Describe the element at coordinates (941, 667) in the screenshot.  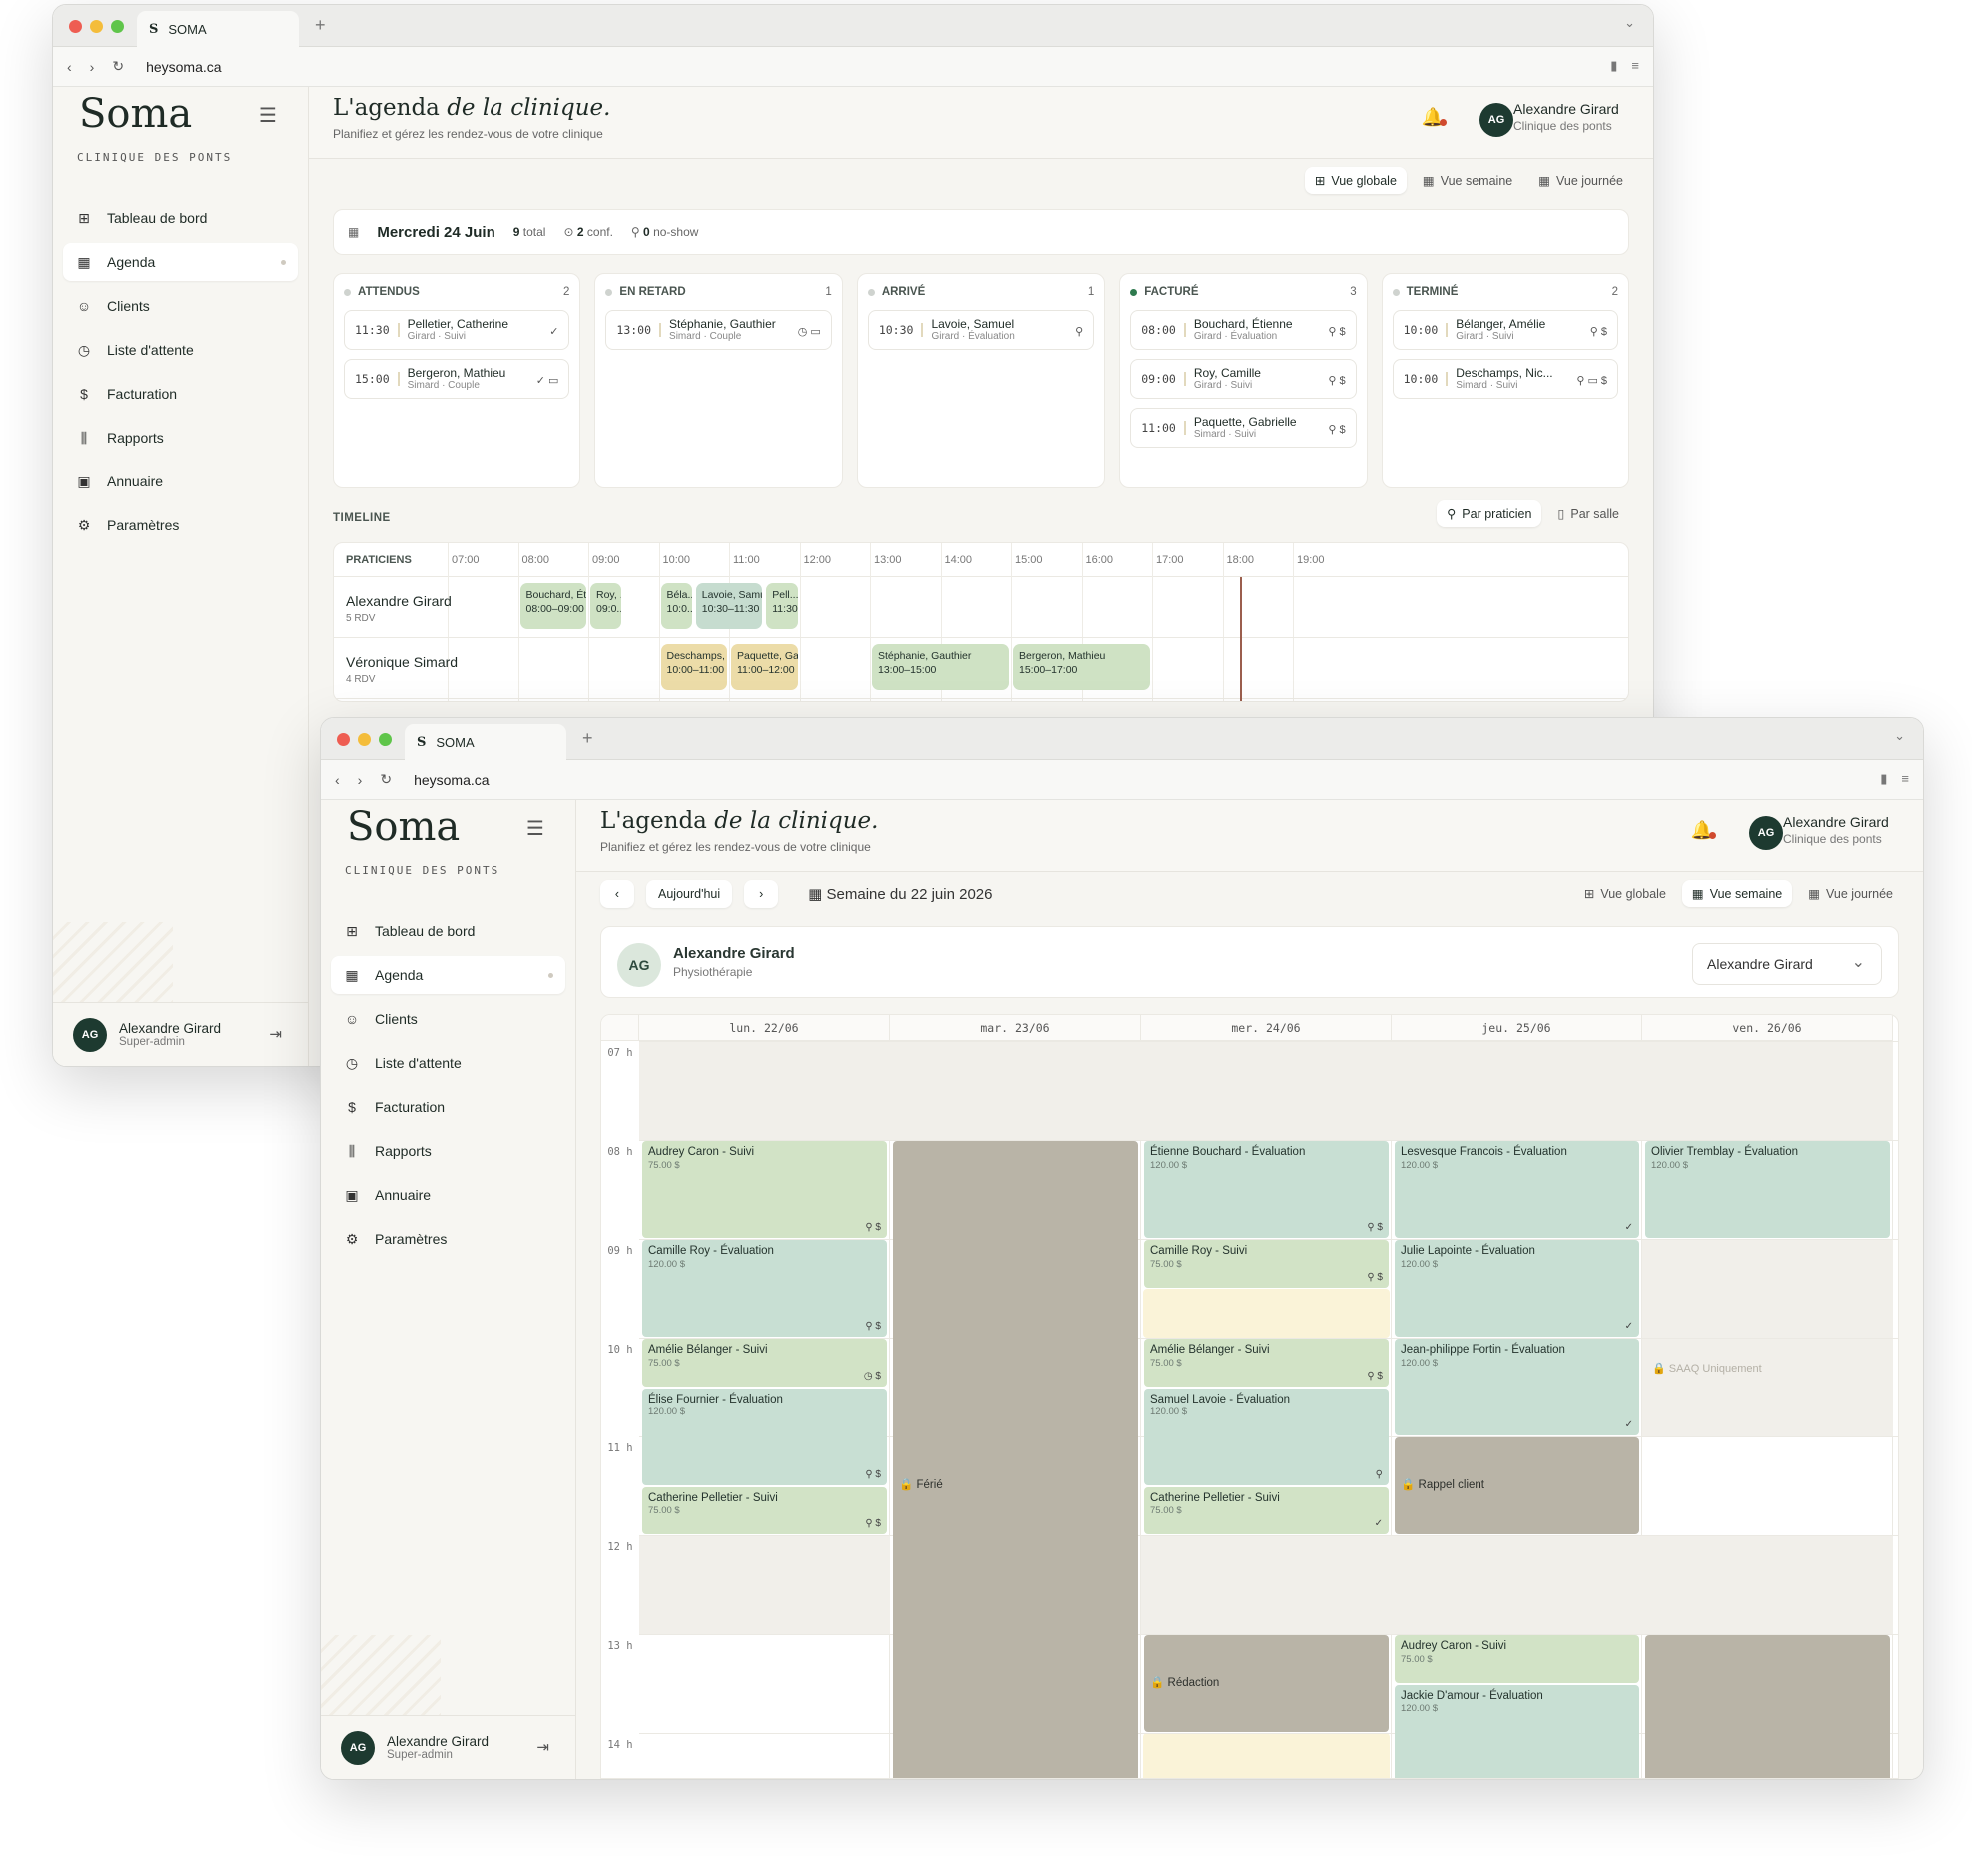
I see `timeline-appointment: Stéphanie, Gauthier 13:00–15:00` at that location.